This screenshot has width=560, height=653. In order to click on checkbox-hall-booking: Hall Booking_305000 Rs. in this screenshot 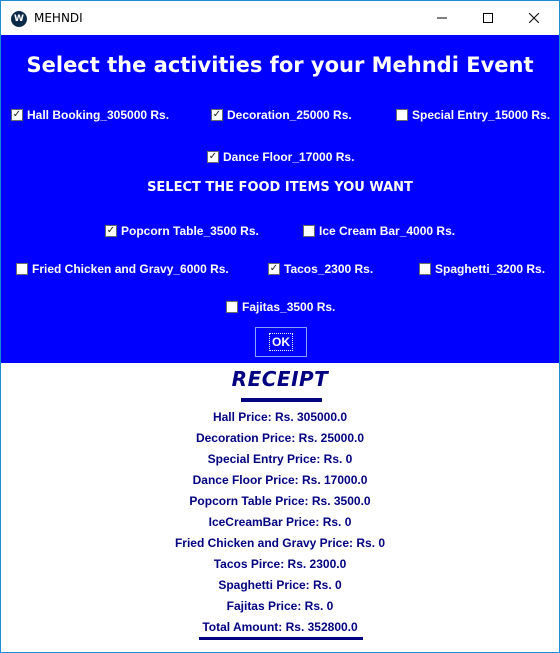, I will do `click(90, 115)`.